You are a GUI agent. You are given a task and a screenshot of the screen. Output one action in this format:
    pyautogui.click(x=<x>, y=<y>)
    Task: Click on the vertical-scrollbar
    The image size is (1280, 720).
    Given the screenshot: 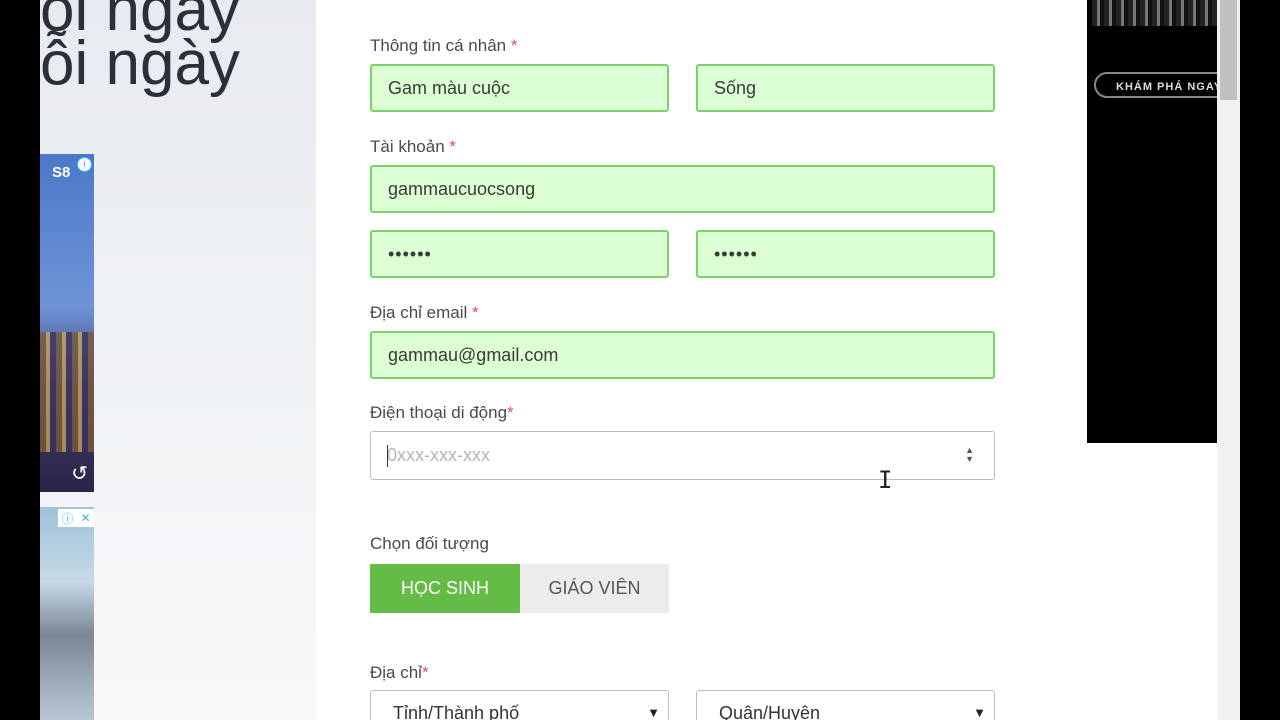 What is the action you would take?
    pyautogui.click(x=1228, y=360)
    